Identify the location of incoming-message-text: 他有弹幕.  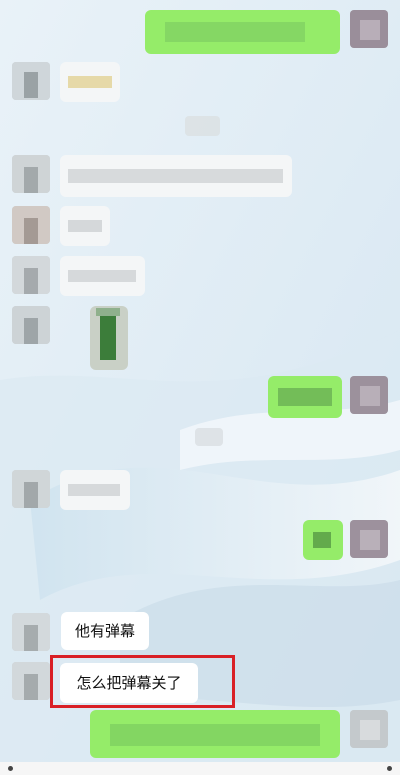
(105, 631).